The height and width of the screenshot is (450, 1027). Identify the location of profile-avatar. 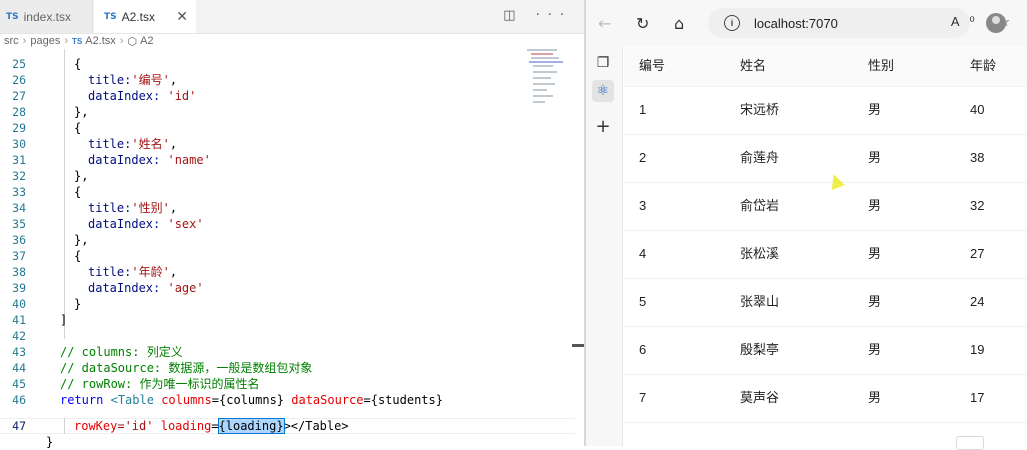
(996, 23).